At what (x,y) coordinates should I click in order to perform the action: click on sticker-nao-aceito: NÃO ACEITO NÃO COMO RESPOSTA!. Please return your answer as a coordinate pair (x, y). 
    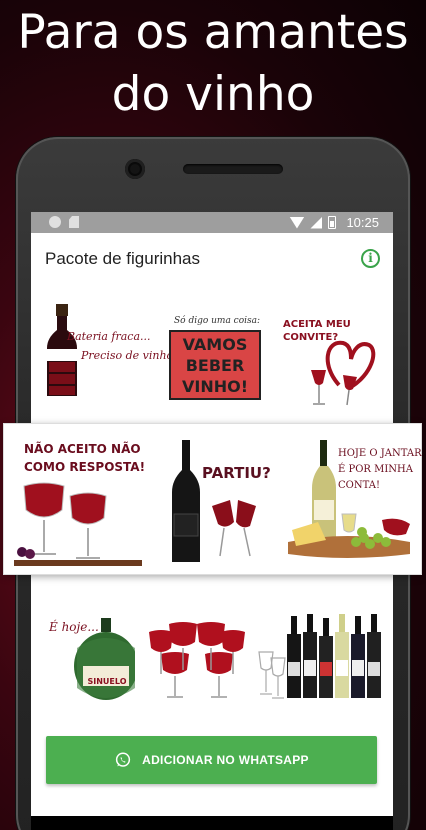
    Looking at the image, I should click on (79, 500).